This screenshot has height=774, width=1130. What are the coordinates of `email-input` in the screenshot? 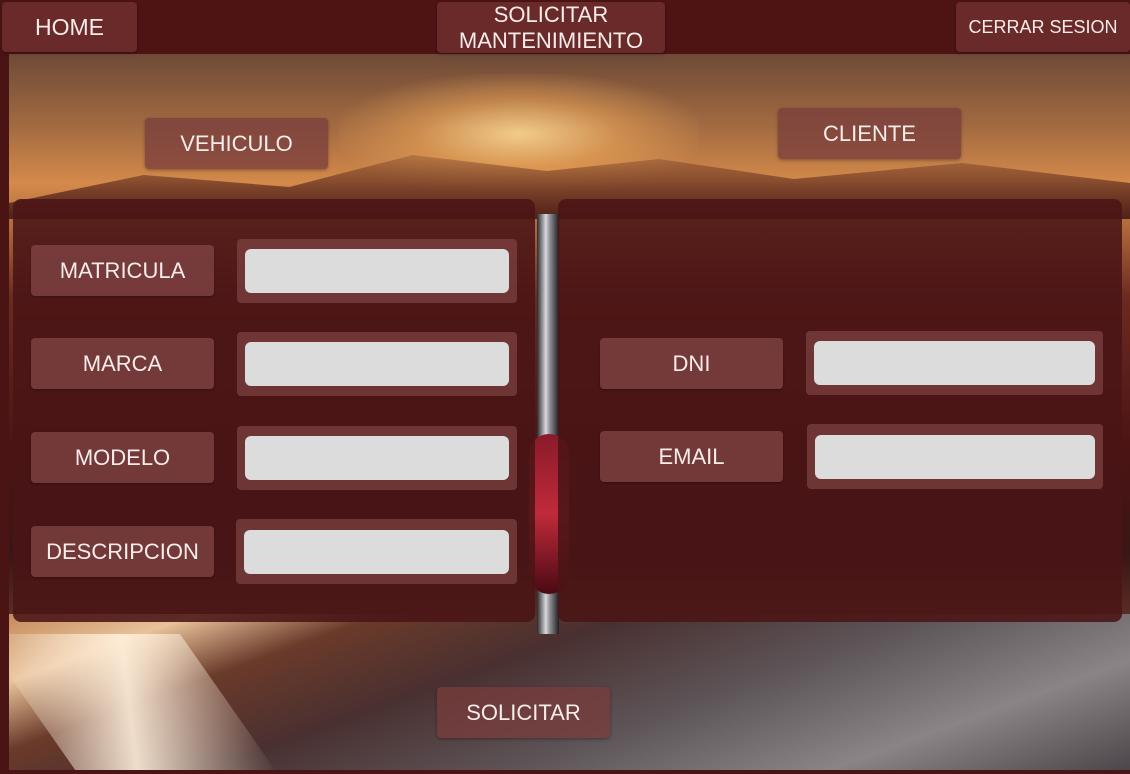 It's located at (955, 456).